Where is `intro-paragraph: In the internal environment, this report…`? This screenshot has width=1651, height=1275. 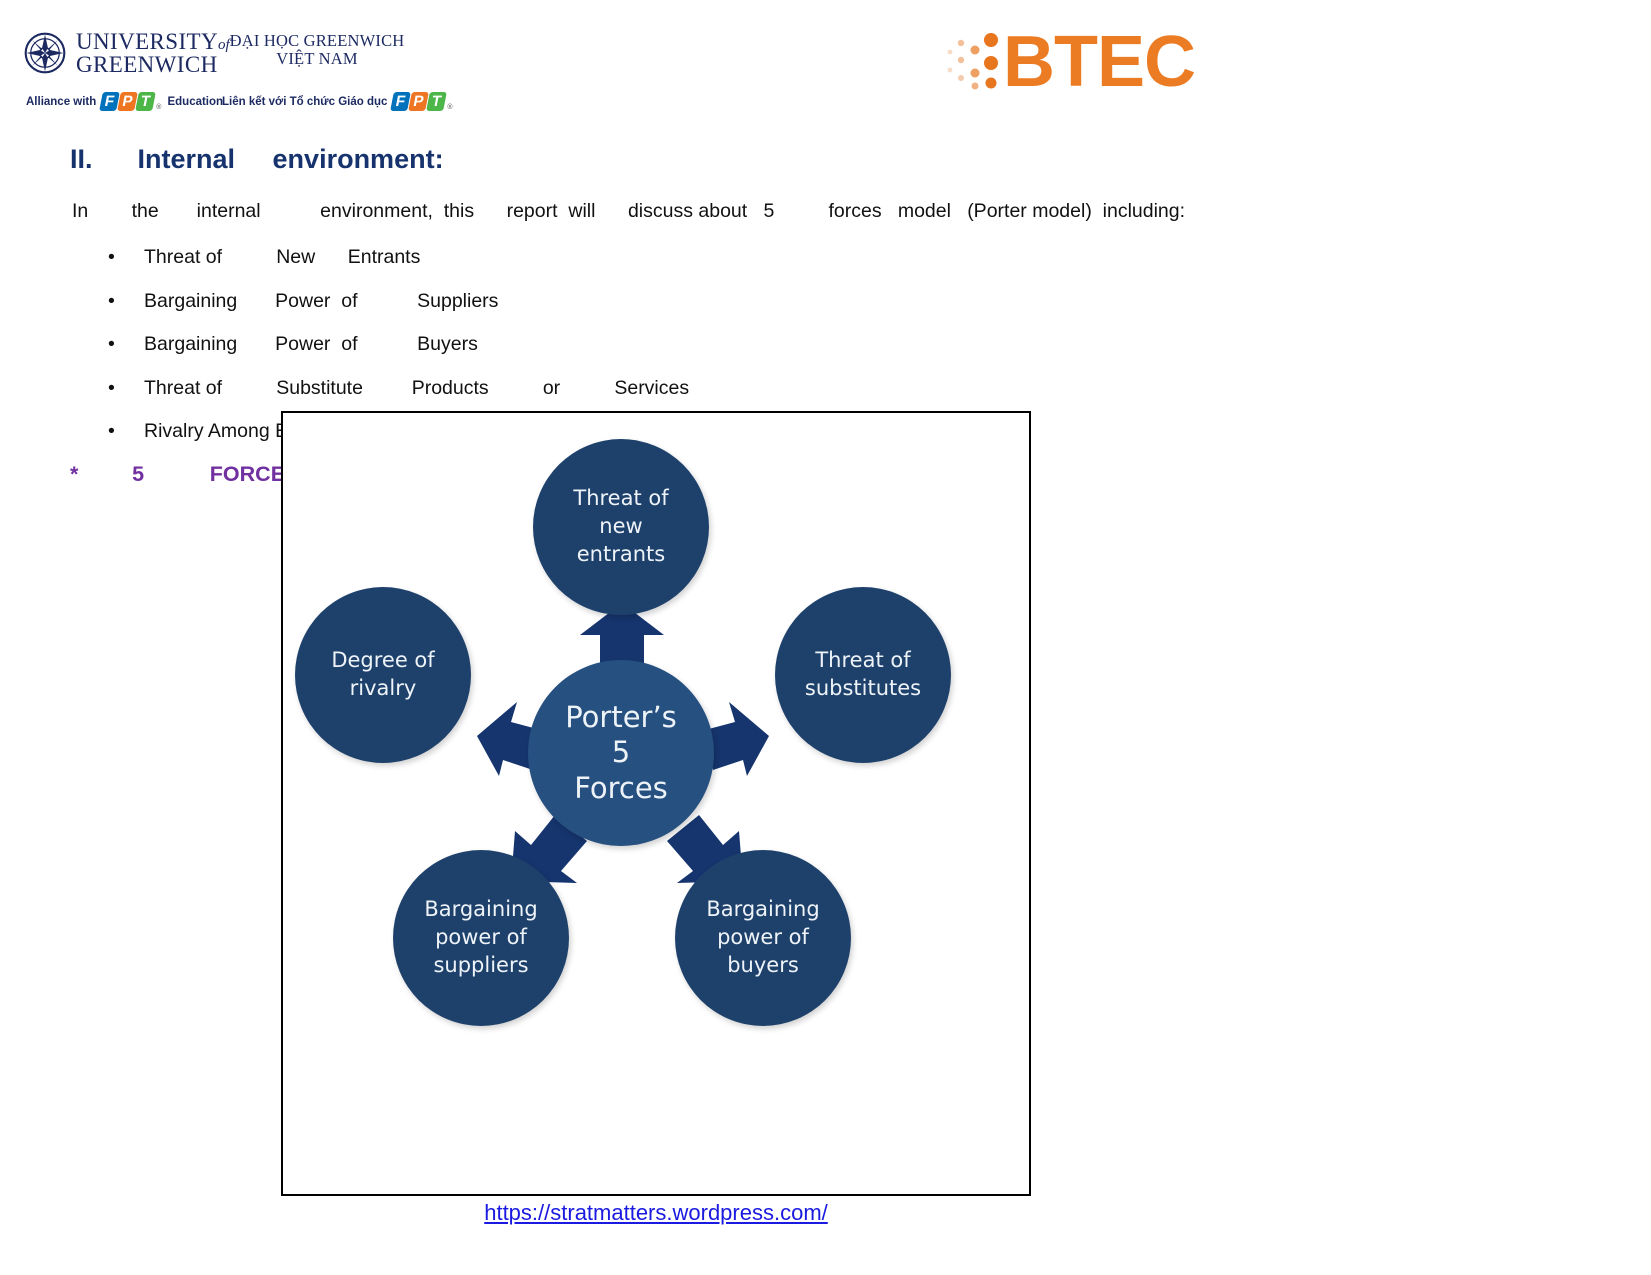 intro-paragraph: In the internal environment, this report… is located at coordinates (629, 211).